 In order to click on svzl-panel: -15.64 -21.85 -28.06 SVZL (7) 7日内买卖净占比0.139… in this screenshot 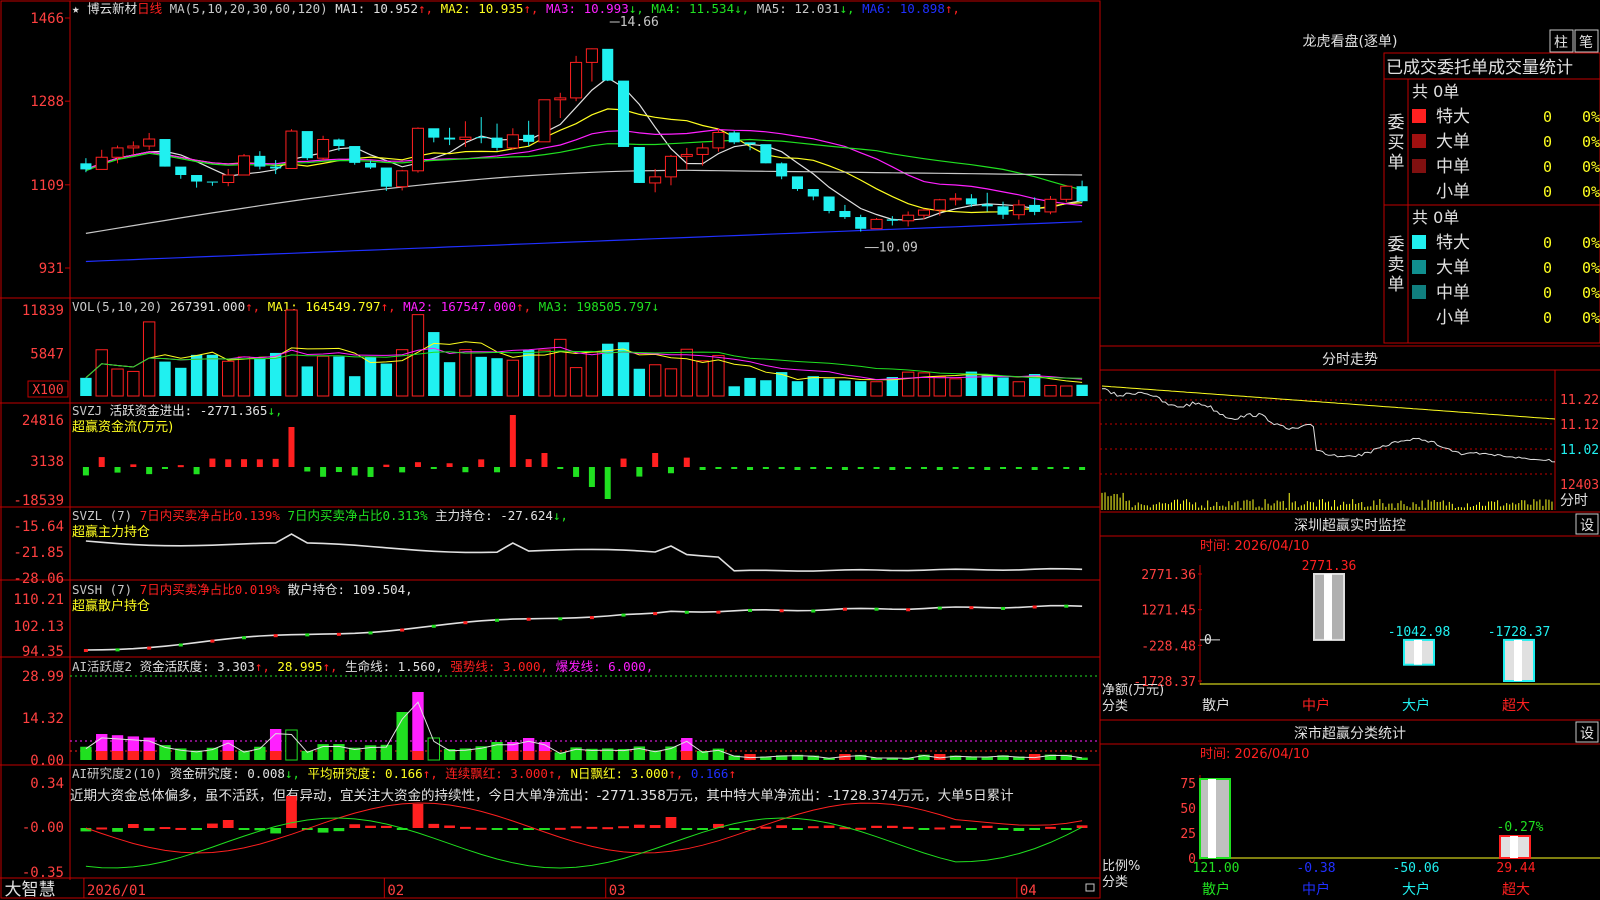, I will do `click(548, 547)`.